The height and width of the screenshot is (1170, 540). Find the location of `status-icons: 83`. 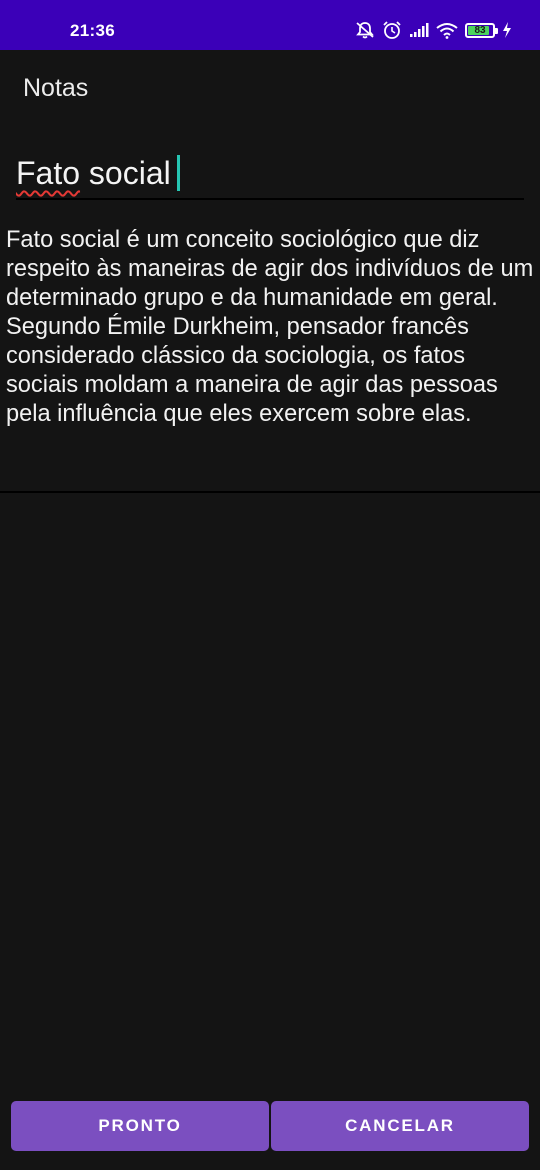

status-icons: 83 is located at coordinates (433, 30).